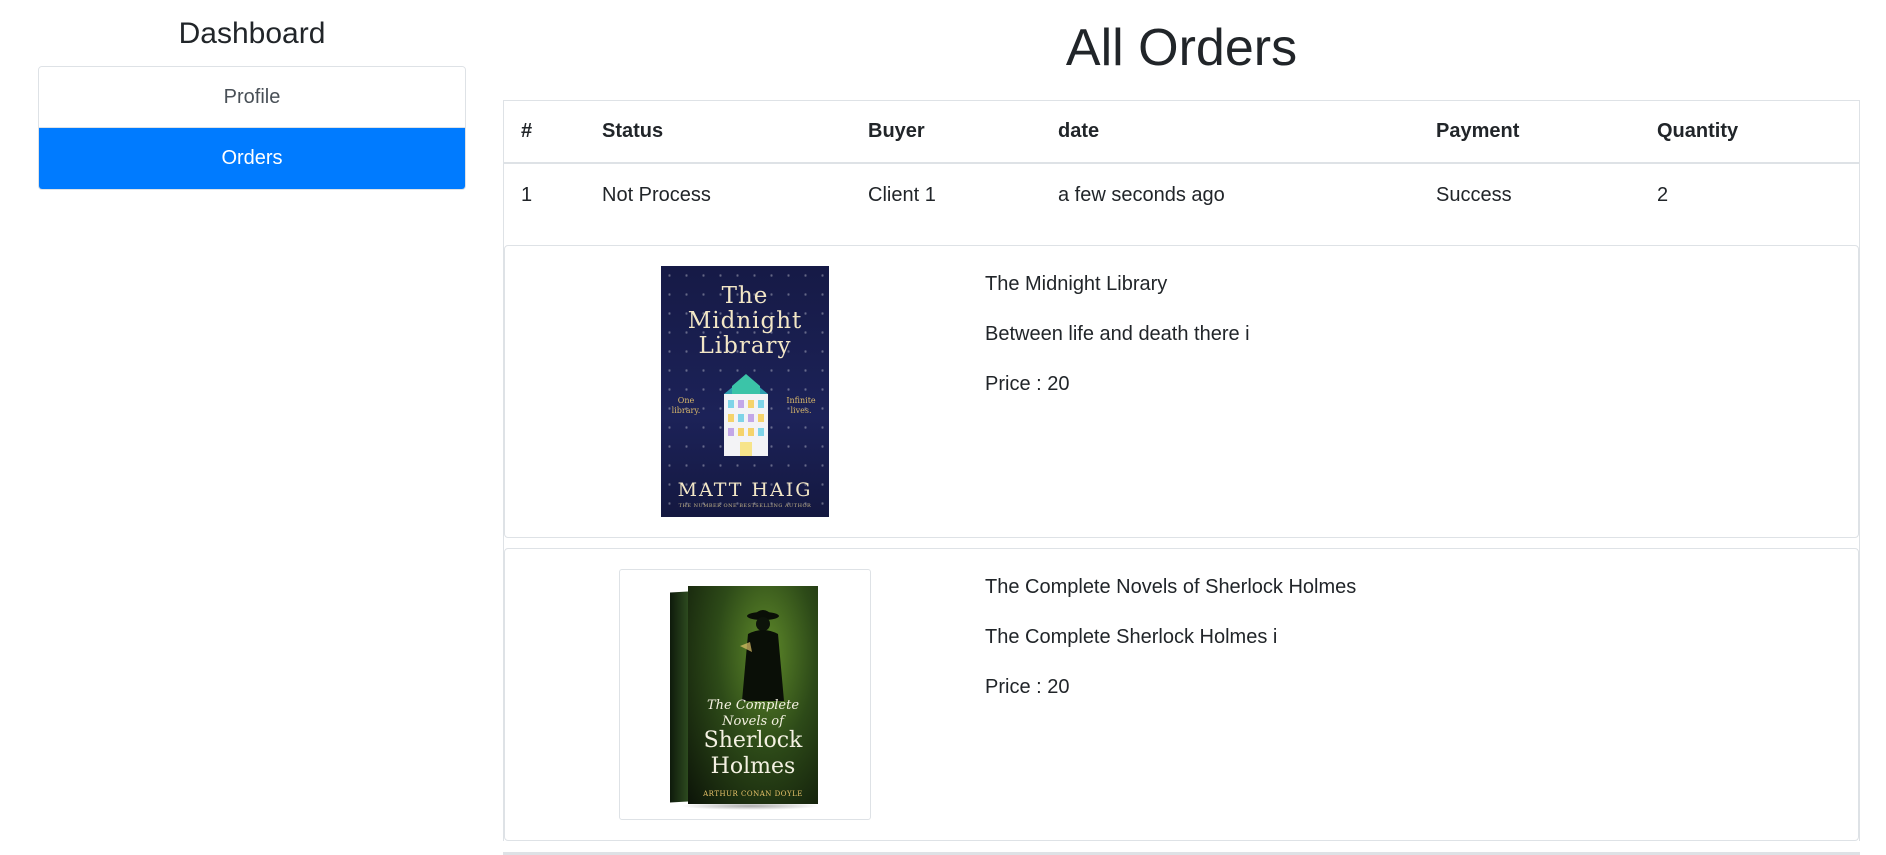 This screenshot has width=1886, height=855. What do you see at coordinates (252, 33) in the screenshot?
I see `dashboard-title: Dashboard` at bounding box center [252, 33].